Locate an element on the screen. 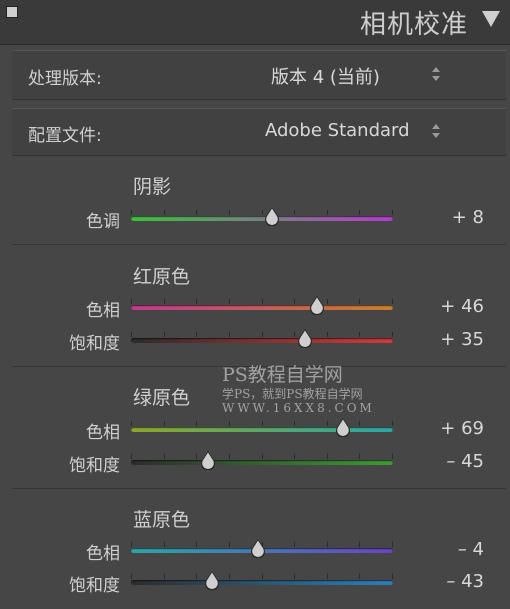  red-saturation-value: + 35 is located at coordinates (462, 339).